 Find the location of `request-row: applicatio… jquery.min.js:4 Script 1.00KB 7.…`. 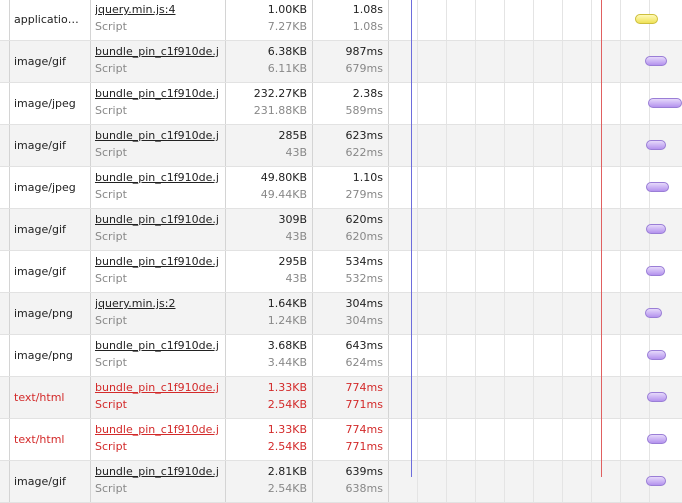

request-row: applicatio… jquery.min.js:4 Script 1.00KB 7.… is located at coordinates (341, 20).